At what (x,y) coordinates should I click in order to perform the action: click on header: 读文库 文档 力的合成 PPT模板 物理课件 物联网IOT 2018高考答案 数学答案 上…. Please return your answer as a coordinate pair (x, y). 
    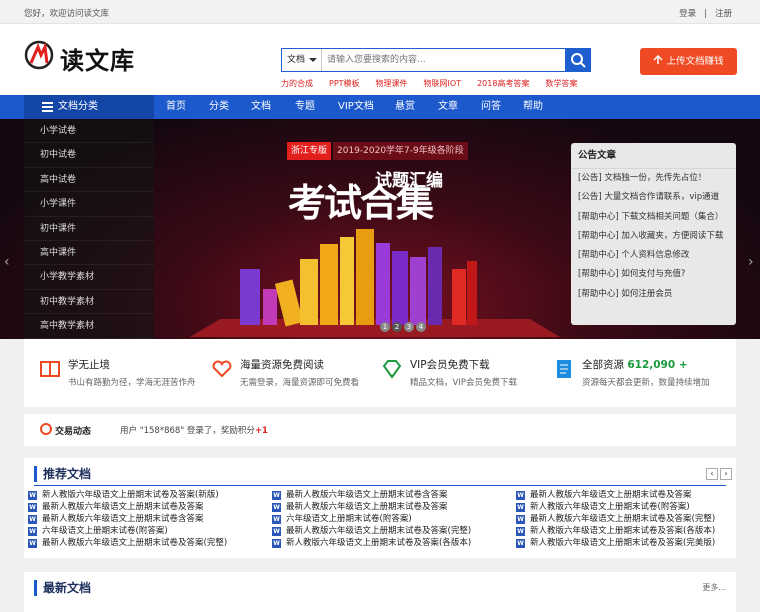
    Looking at the image, I should click on (380, 59).